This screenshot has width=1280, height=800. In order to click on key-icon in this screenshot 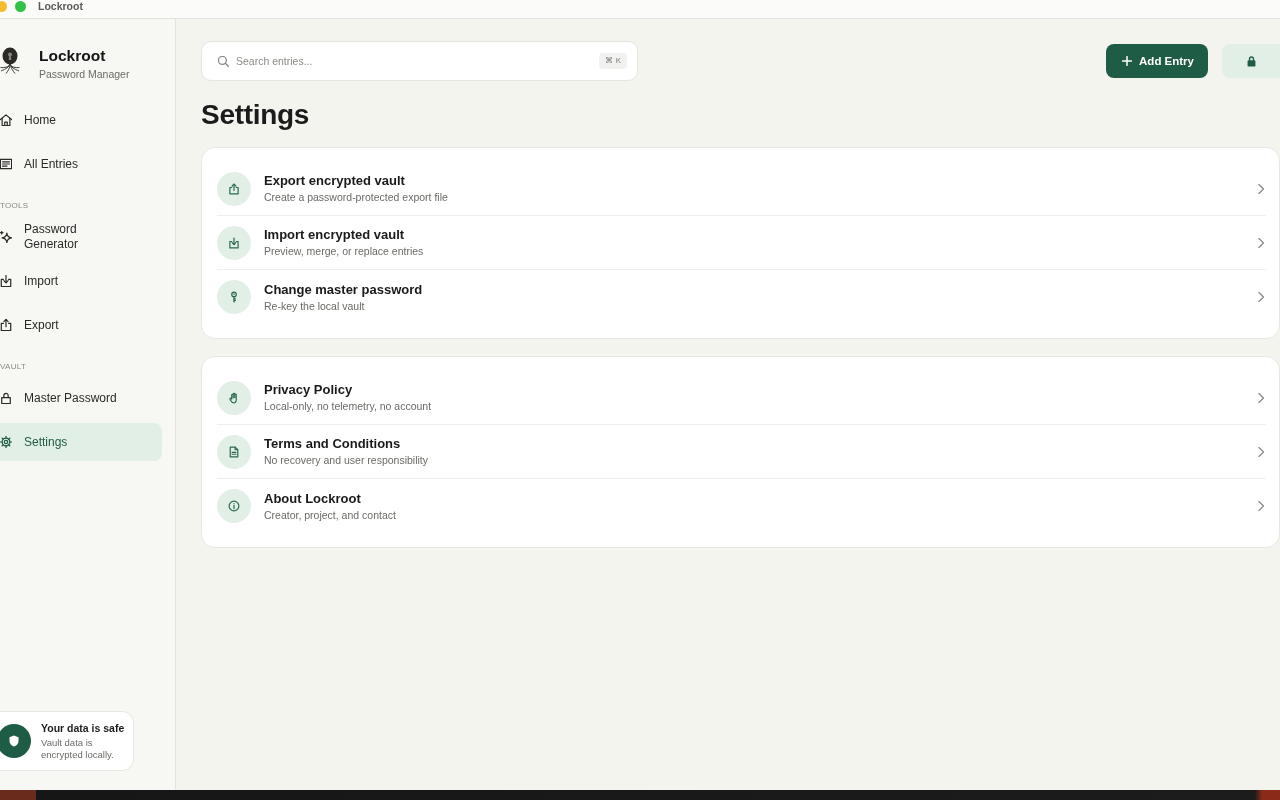, I will do `click(234, 297)`.